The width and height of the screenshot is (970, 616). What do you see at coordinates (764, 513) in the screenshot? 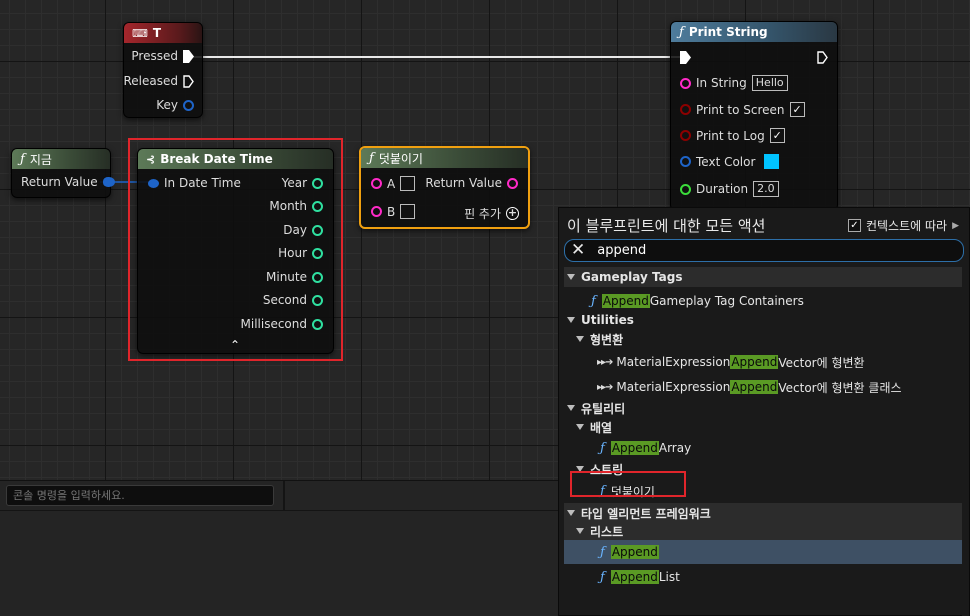
I see `category-type-element: 타입 엘리먼트 프레임워크` at bounding box center [764, 513].